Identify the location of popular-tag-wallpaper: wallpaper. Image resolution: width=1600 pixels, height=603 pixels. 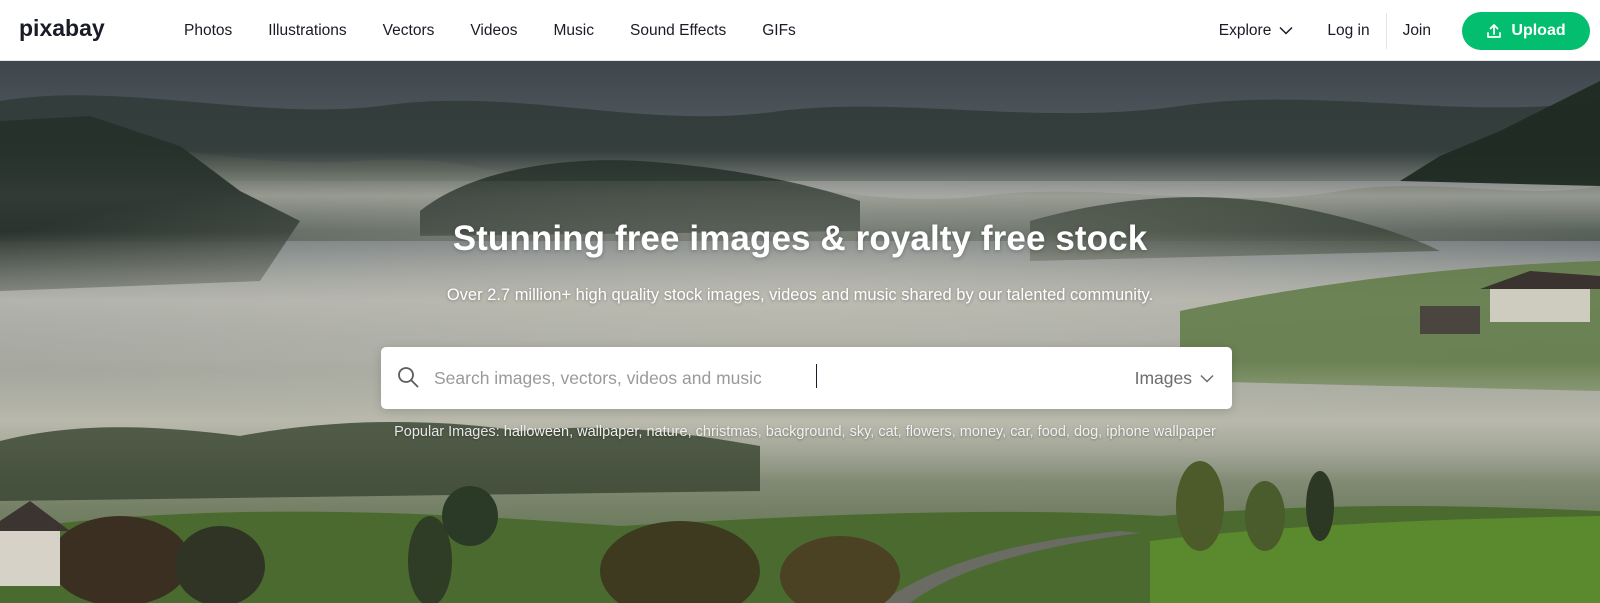
(607, 432).